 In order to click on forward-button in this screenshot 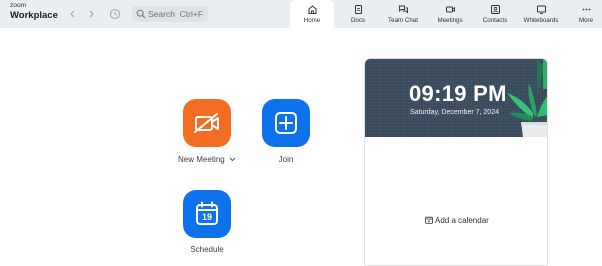, I will do `click(91, 14)`.